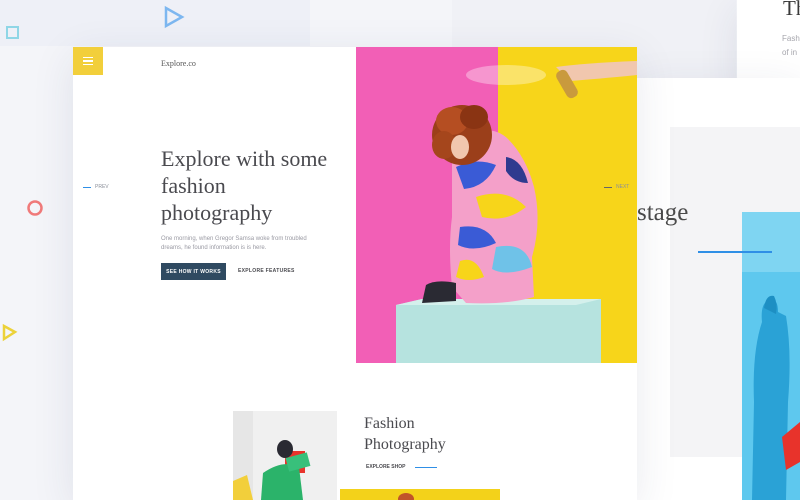 Image resolution: width=800 pixels, height=500 pixels. What do you see at coordinates (771, 356) in the screenshot?
I see `stage-photo` at bounding box center [771, 356].